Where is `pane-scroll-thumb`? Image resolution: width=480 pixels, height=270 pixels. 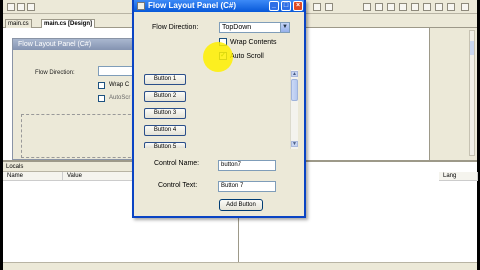
pane-scroll-thumb is located at coordinates (472, 48).